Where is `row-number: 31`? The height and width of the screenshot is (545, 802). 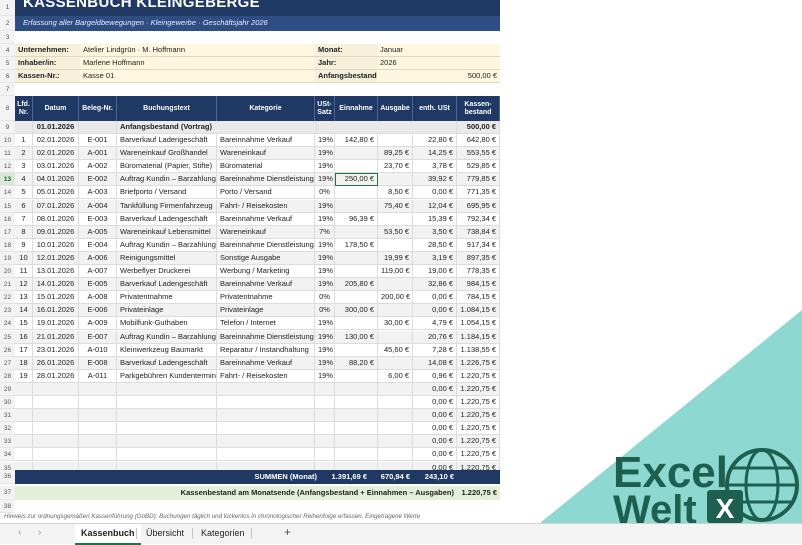 row-number: 31 is located at coordinates (7, 416).